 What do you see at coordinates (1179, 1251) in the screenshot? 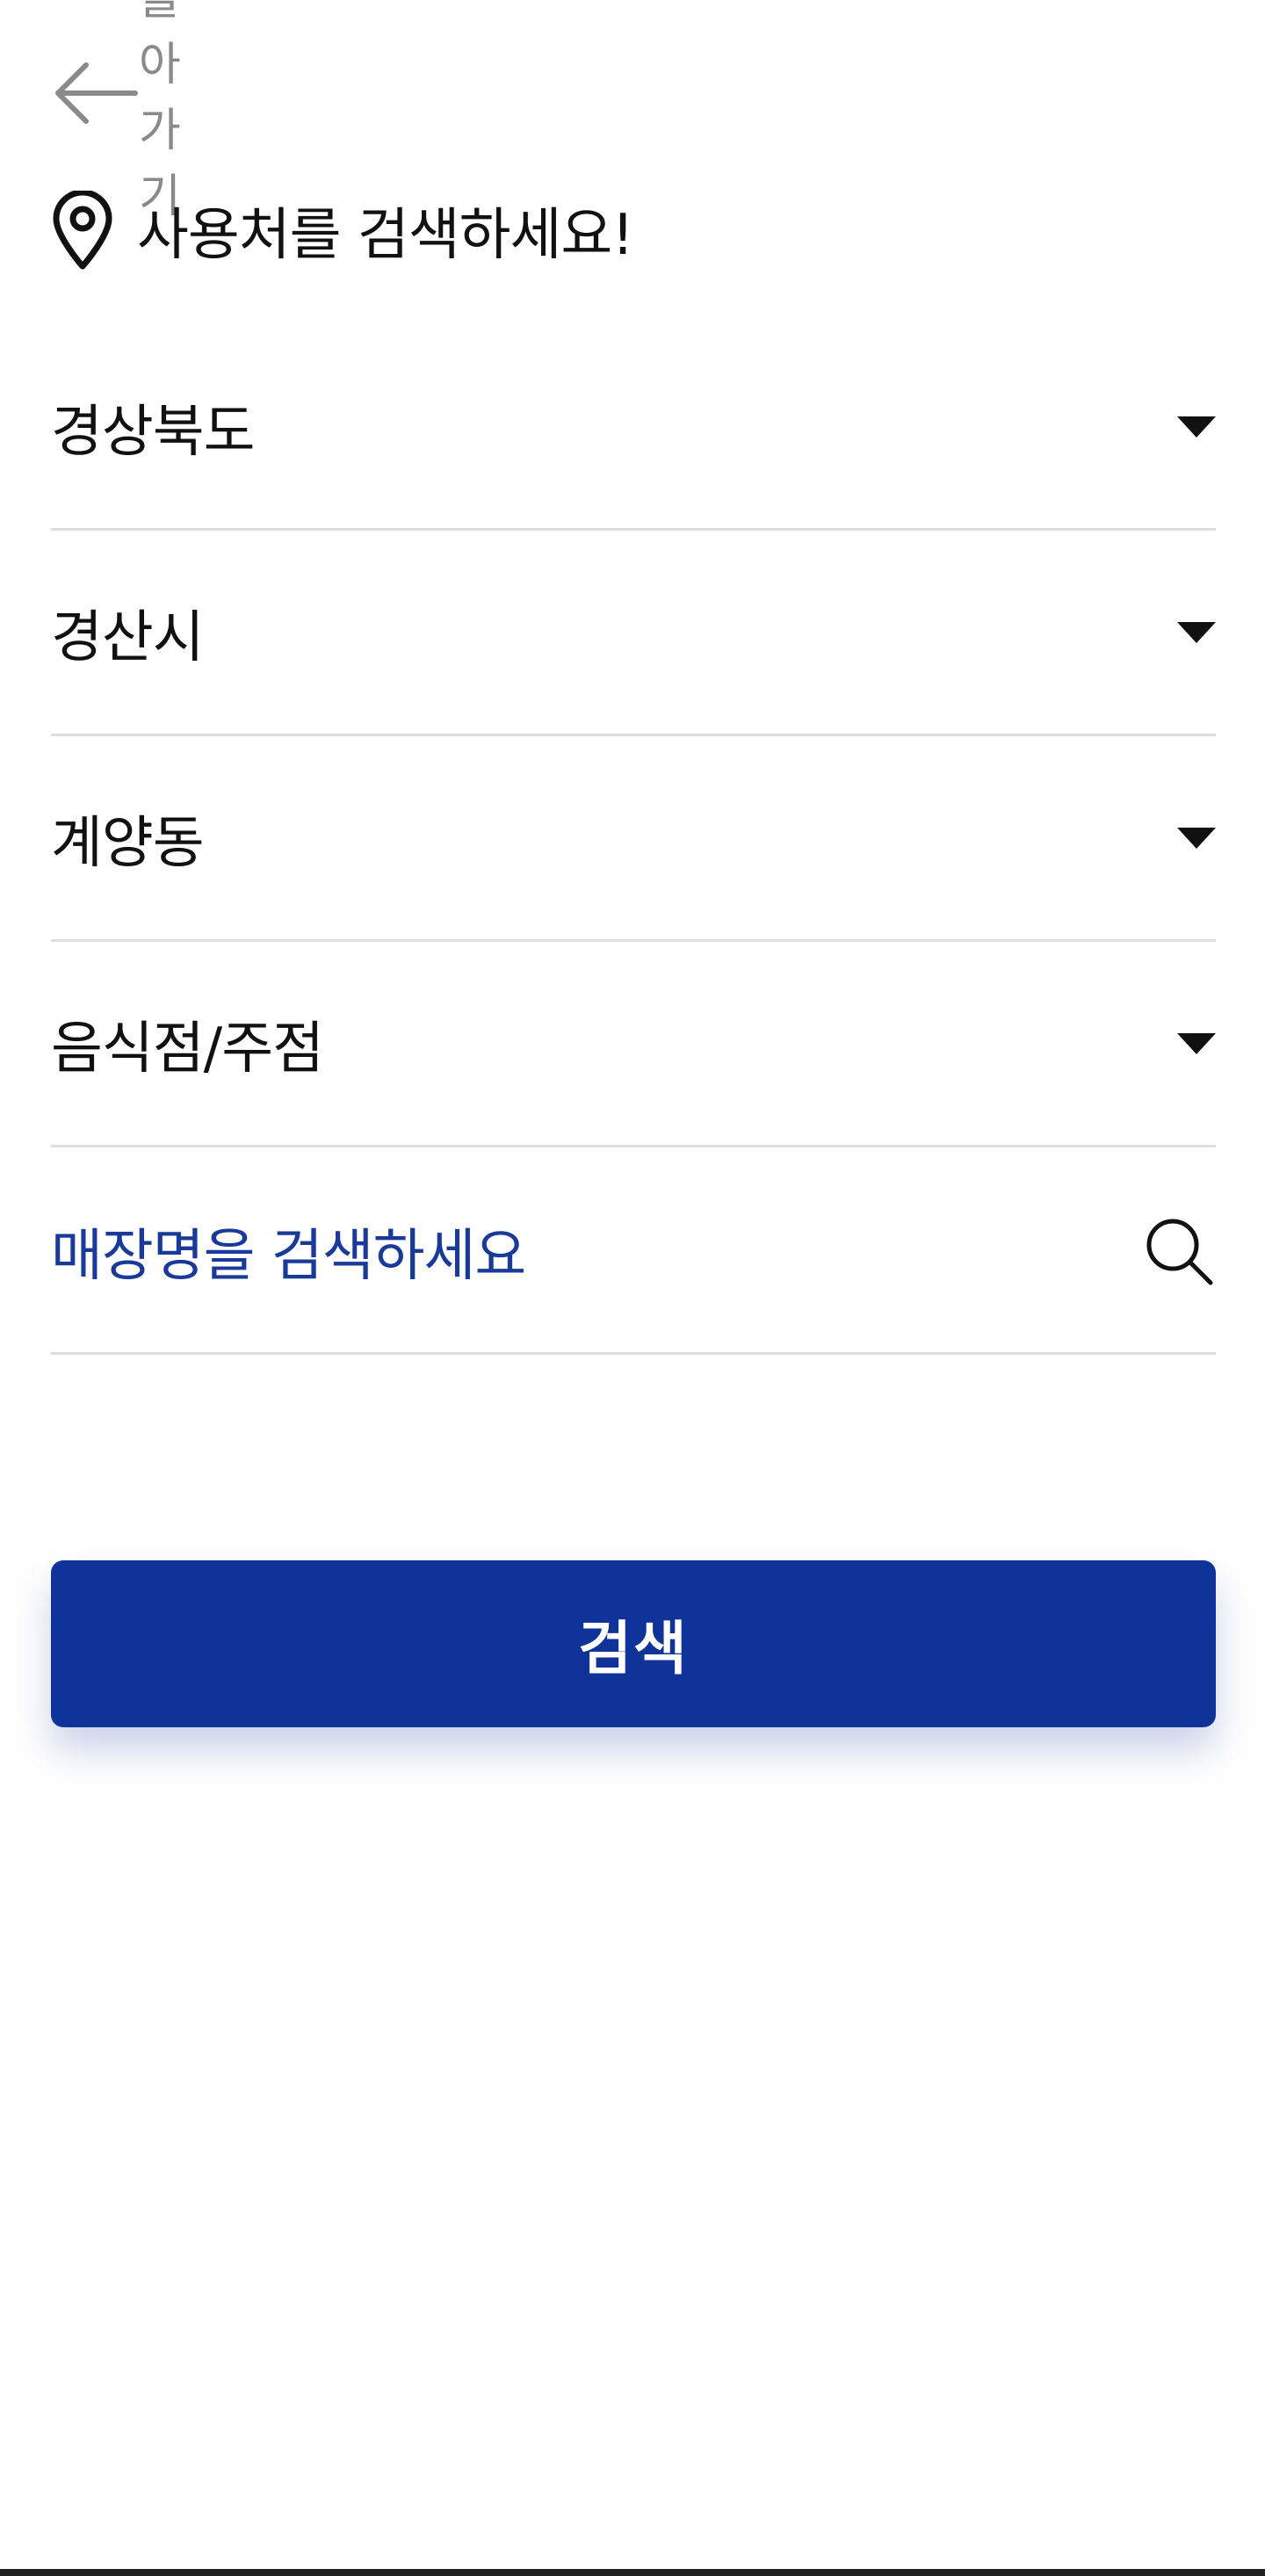
I see `search-icon` at bounding box center [1179, 1251].